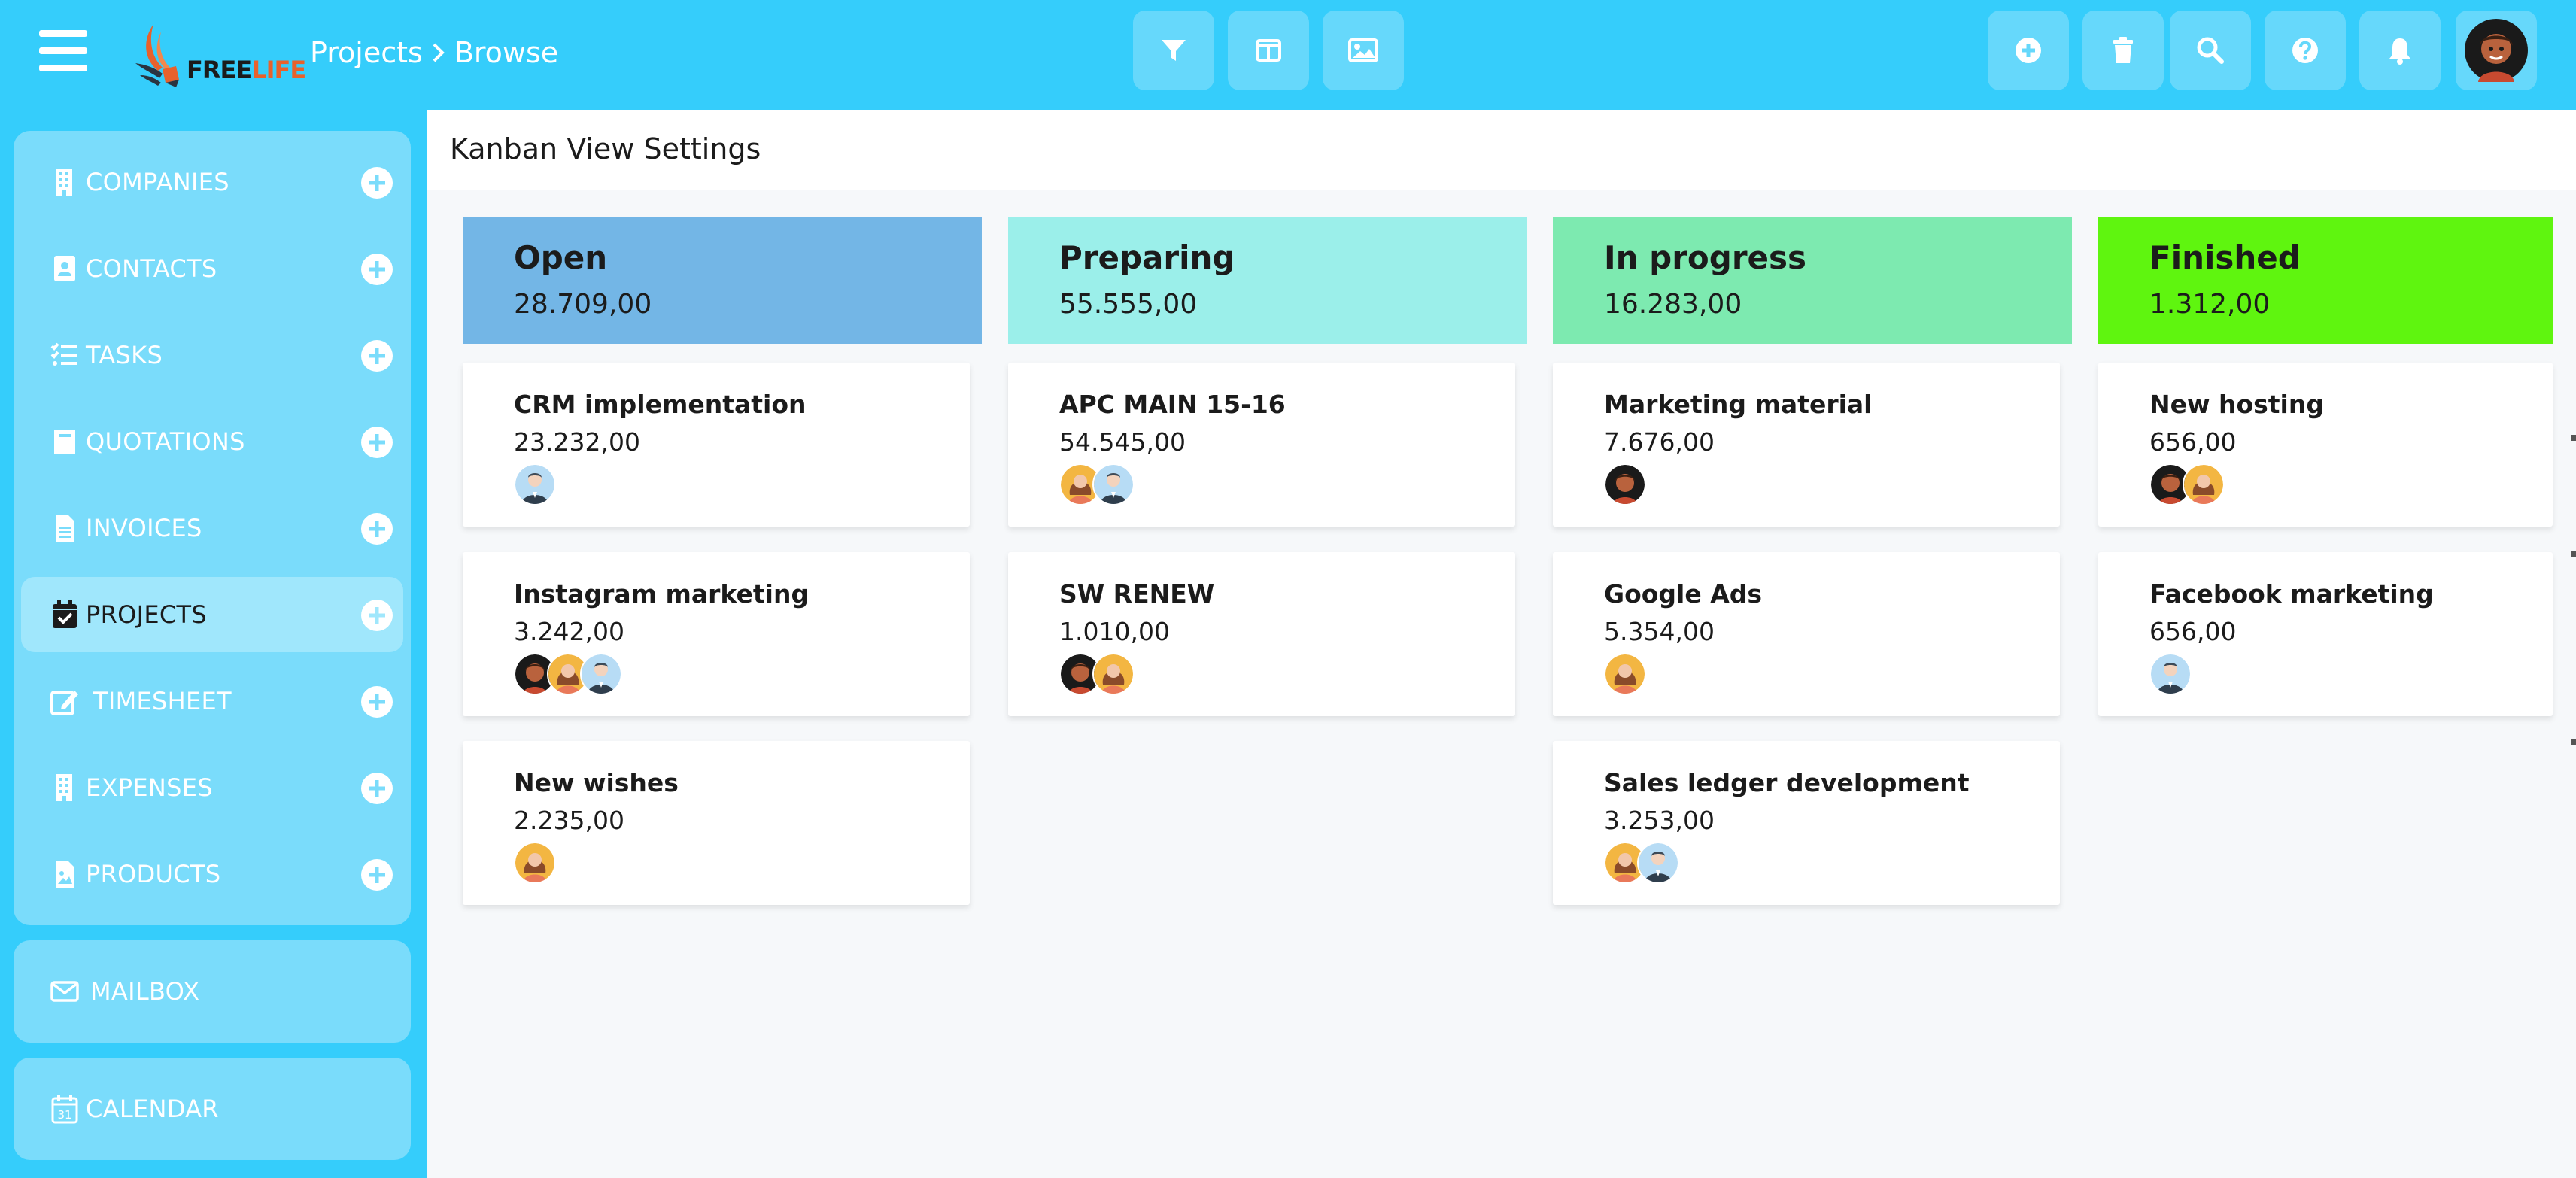 Image resolution: width=2576 pixels, height=1178 pixels. What do you see at coordinates (722, 280) in the screenshot?
I see `kanban-column-header: Open 28.709,00` at bounding box center [722, 280].